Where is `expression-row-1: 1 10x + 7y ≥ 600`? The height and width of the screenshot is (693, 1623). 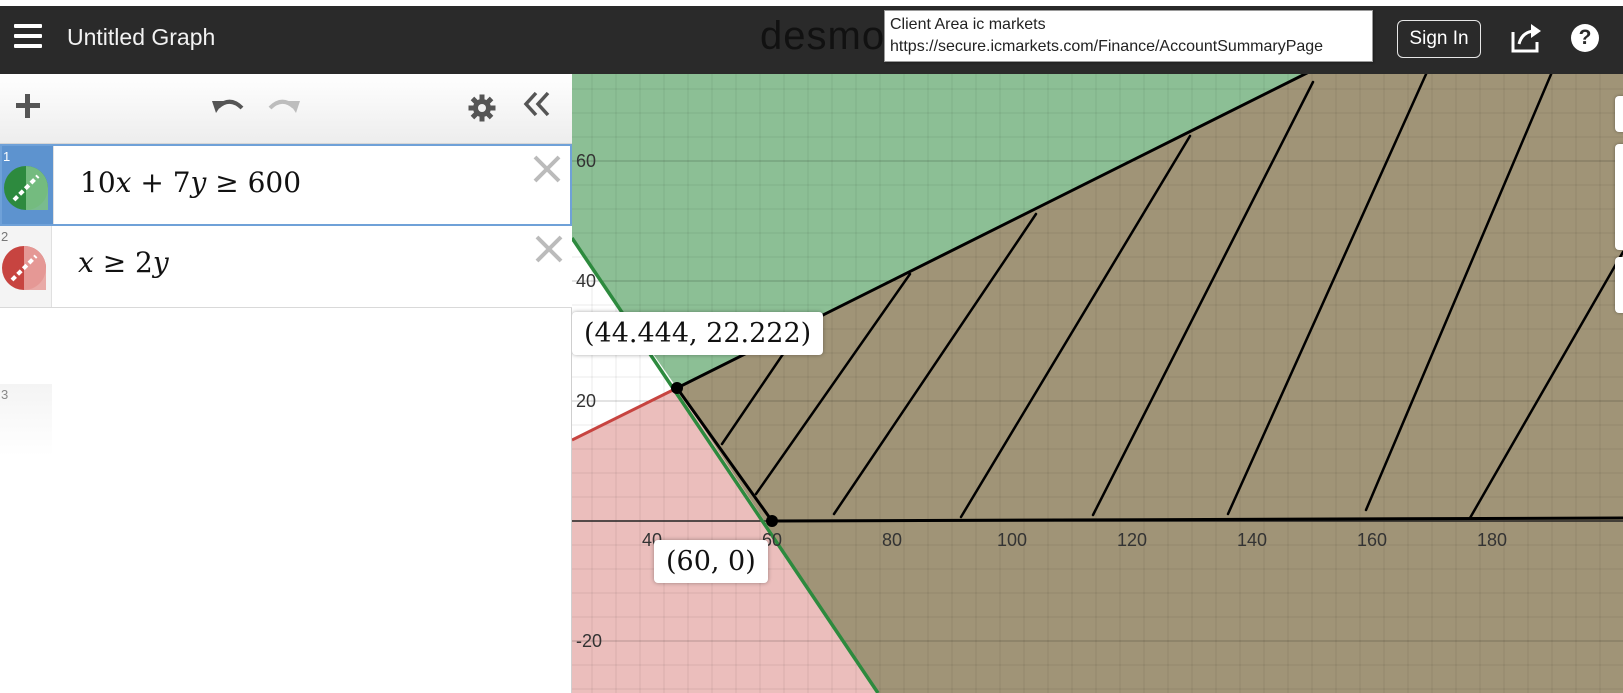 expression-row-1: 1 10x + 7y ≥ 600 is located at coordinates (286, 185).